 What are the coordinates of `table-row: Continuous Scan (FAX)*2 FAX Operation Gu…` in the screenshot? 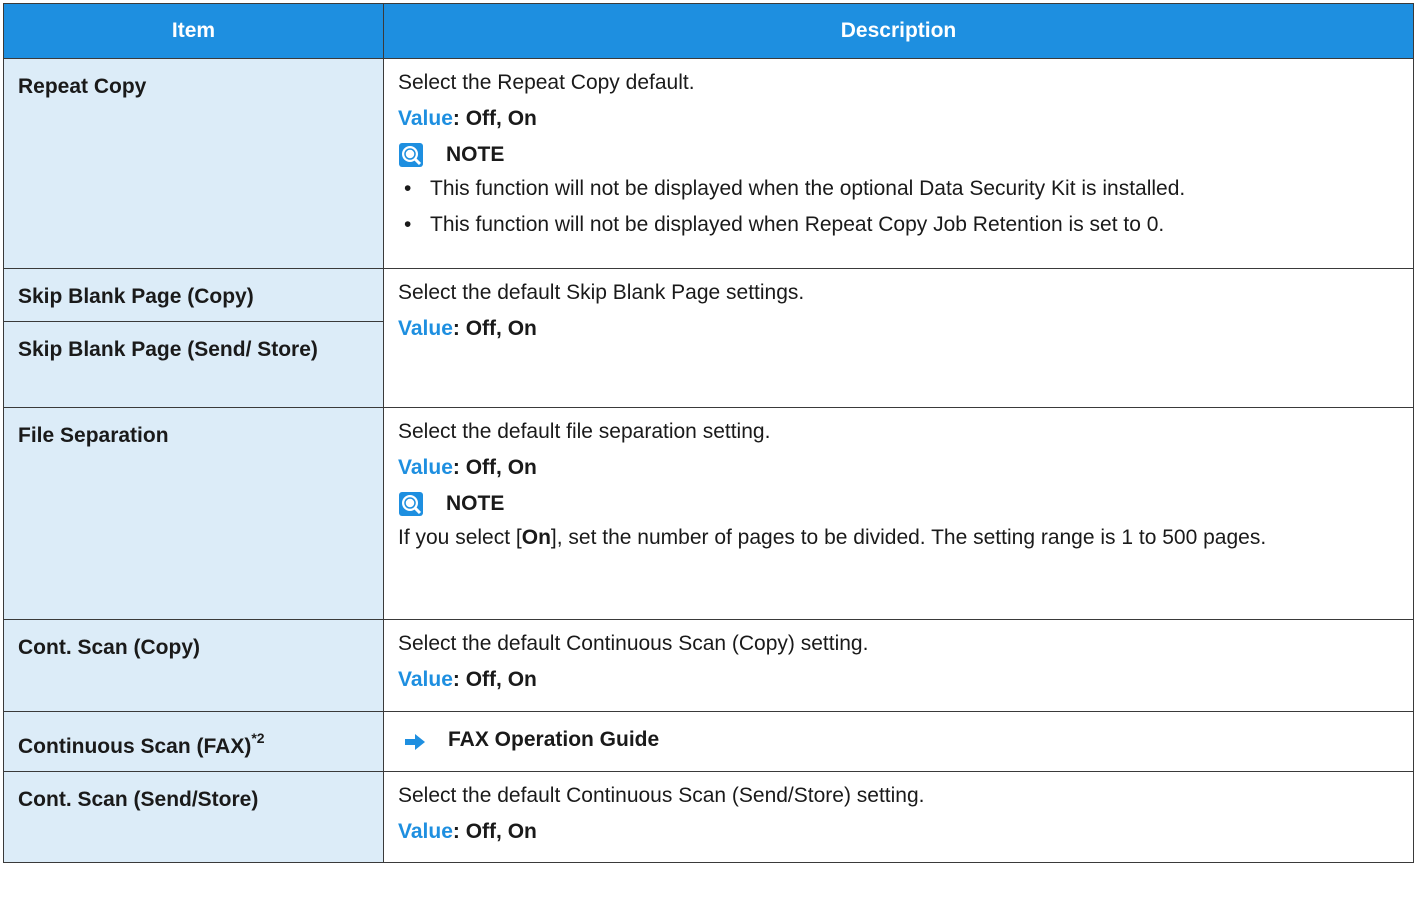 It's located at (708, 741).